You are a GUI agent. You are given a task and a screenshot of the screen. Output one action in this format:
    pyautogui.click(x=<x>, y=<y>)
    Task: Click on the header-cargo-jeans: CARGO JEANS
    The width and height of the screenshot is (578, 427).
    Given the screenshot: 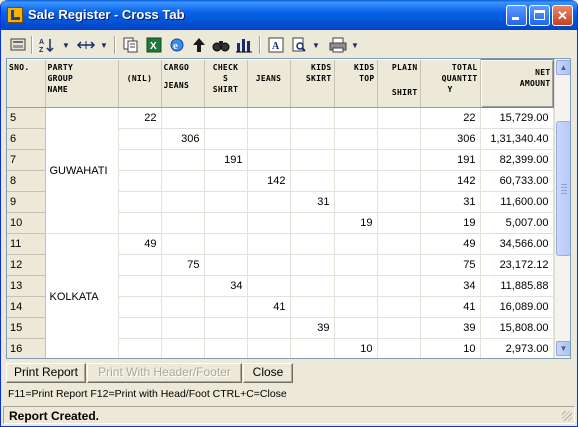 What is the action you would take?
    pyautogui.click(x=183, y=83)
    